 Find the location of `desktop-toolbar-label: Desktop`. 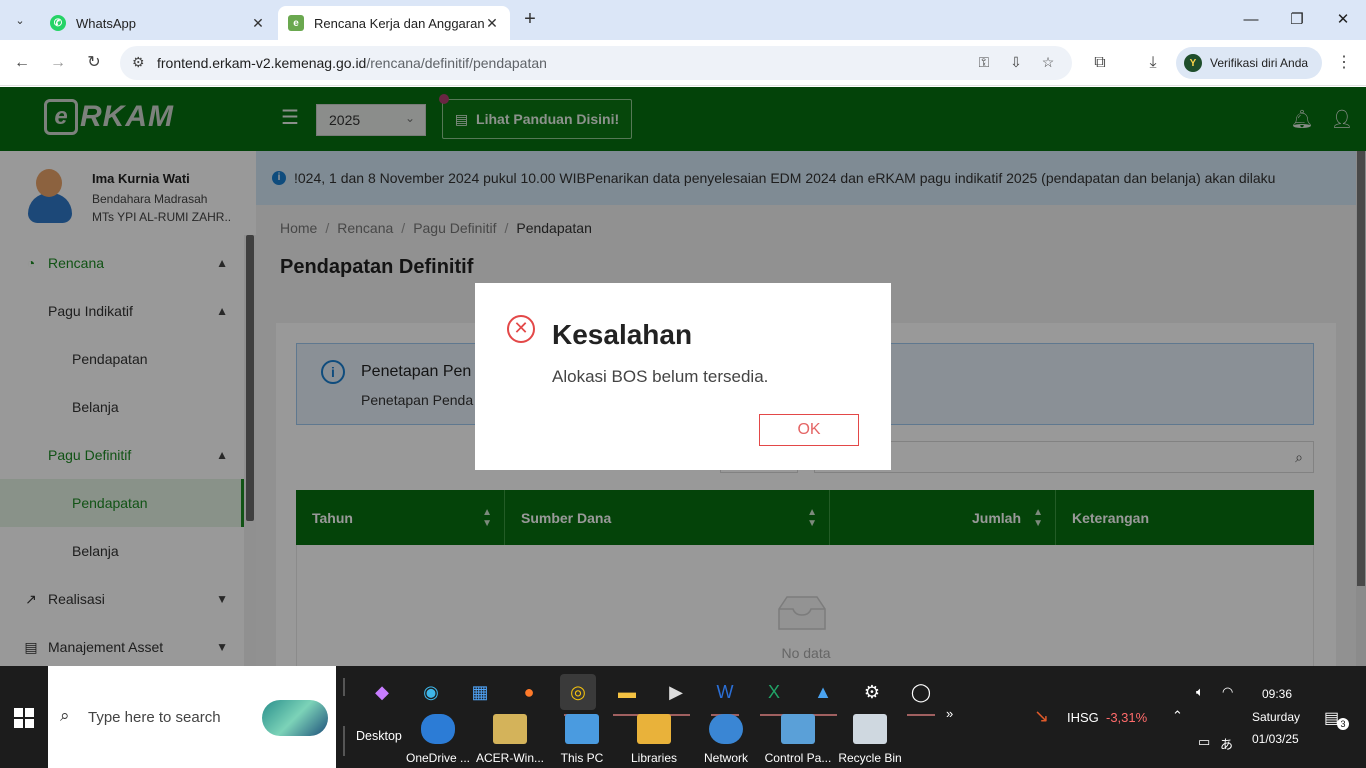

desktop-toolbar-label: Desktop is located at coordinates (379, 736).